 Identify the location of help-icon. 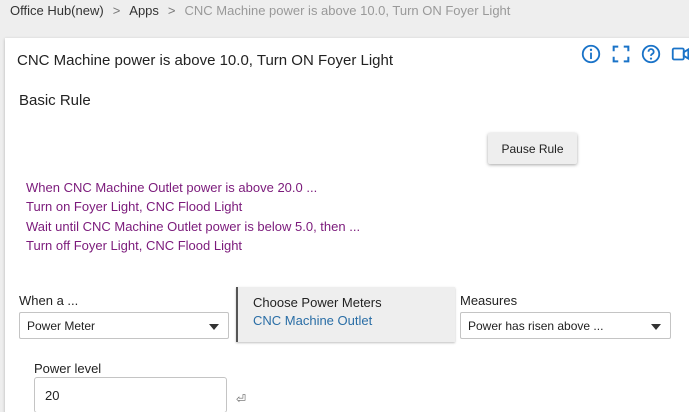
(651, 54).